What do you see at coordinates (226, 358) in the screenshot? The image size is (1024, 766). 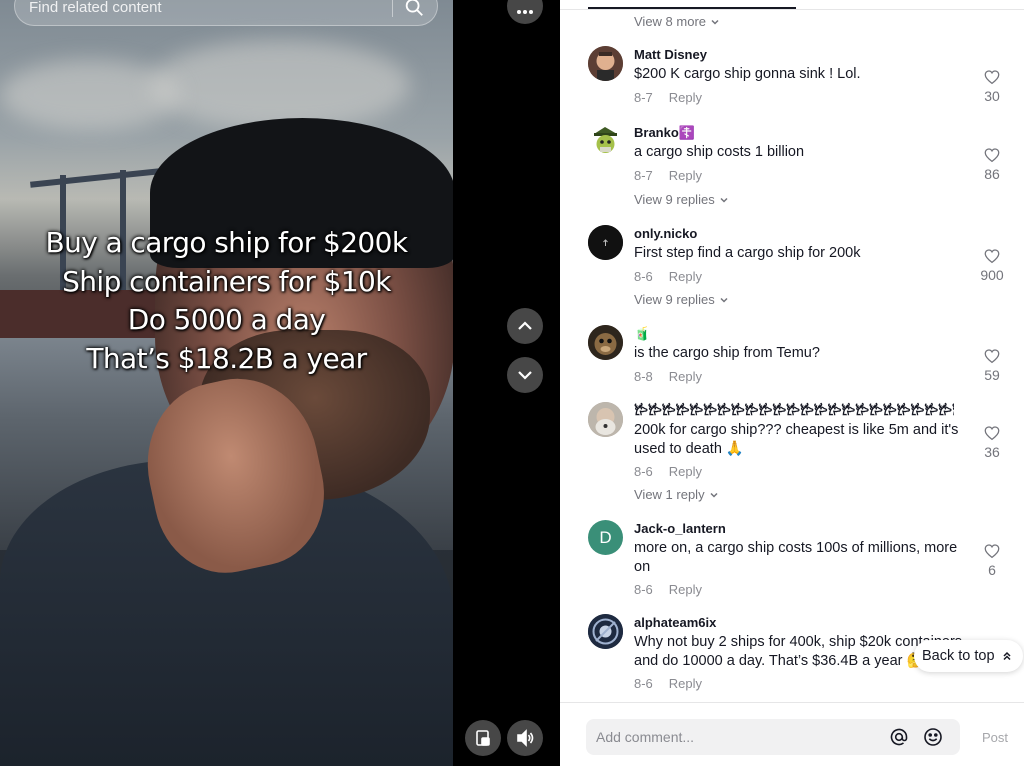 I see `caption-line: That’s $18.2B a year` at bounding box center [226, 358].